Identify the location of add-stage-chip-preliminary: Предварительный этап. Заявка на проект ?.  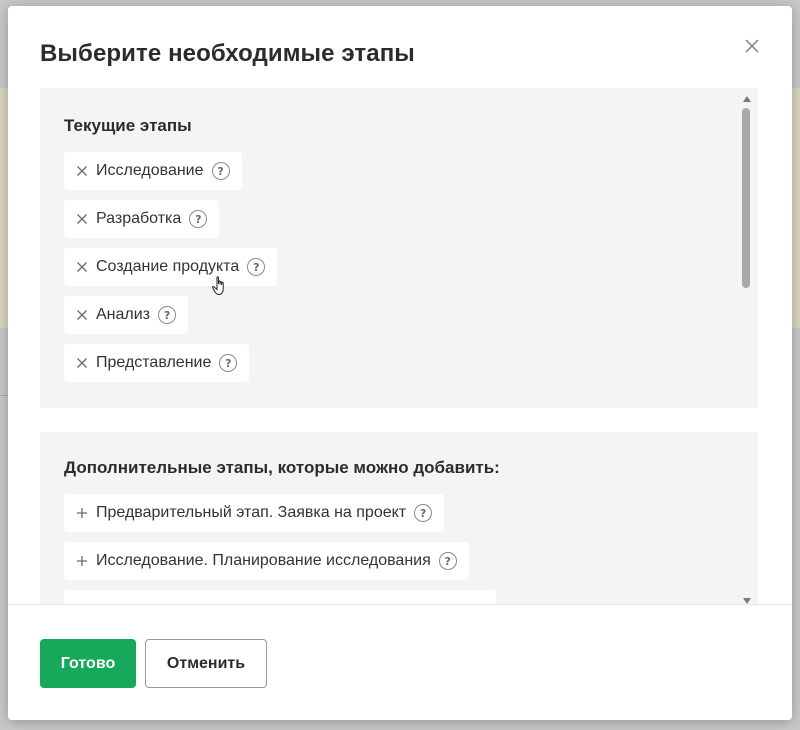
(254, 513).